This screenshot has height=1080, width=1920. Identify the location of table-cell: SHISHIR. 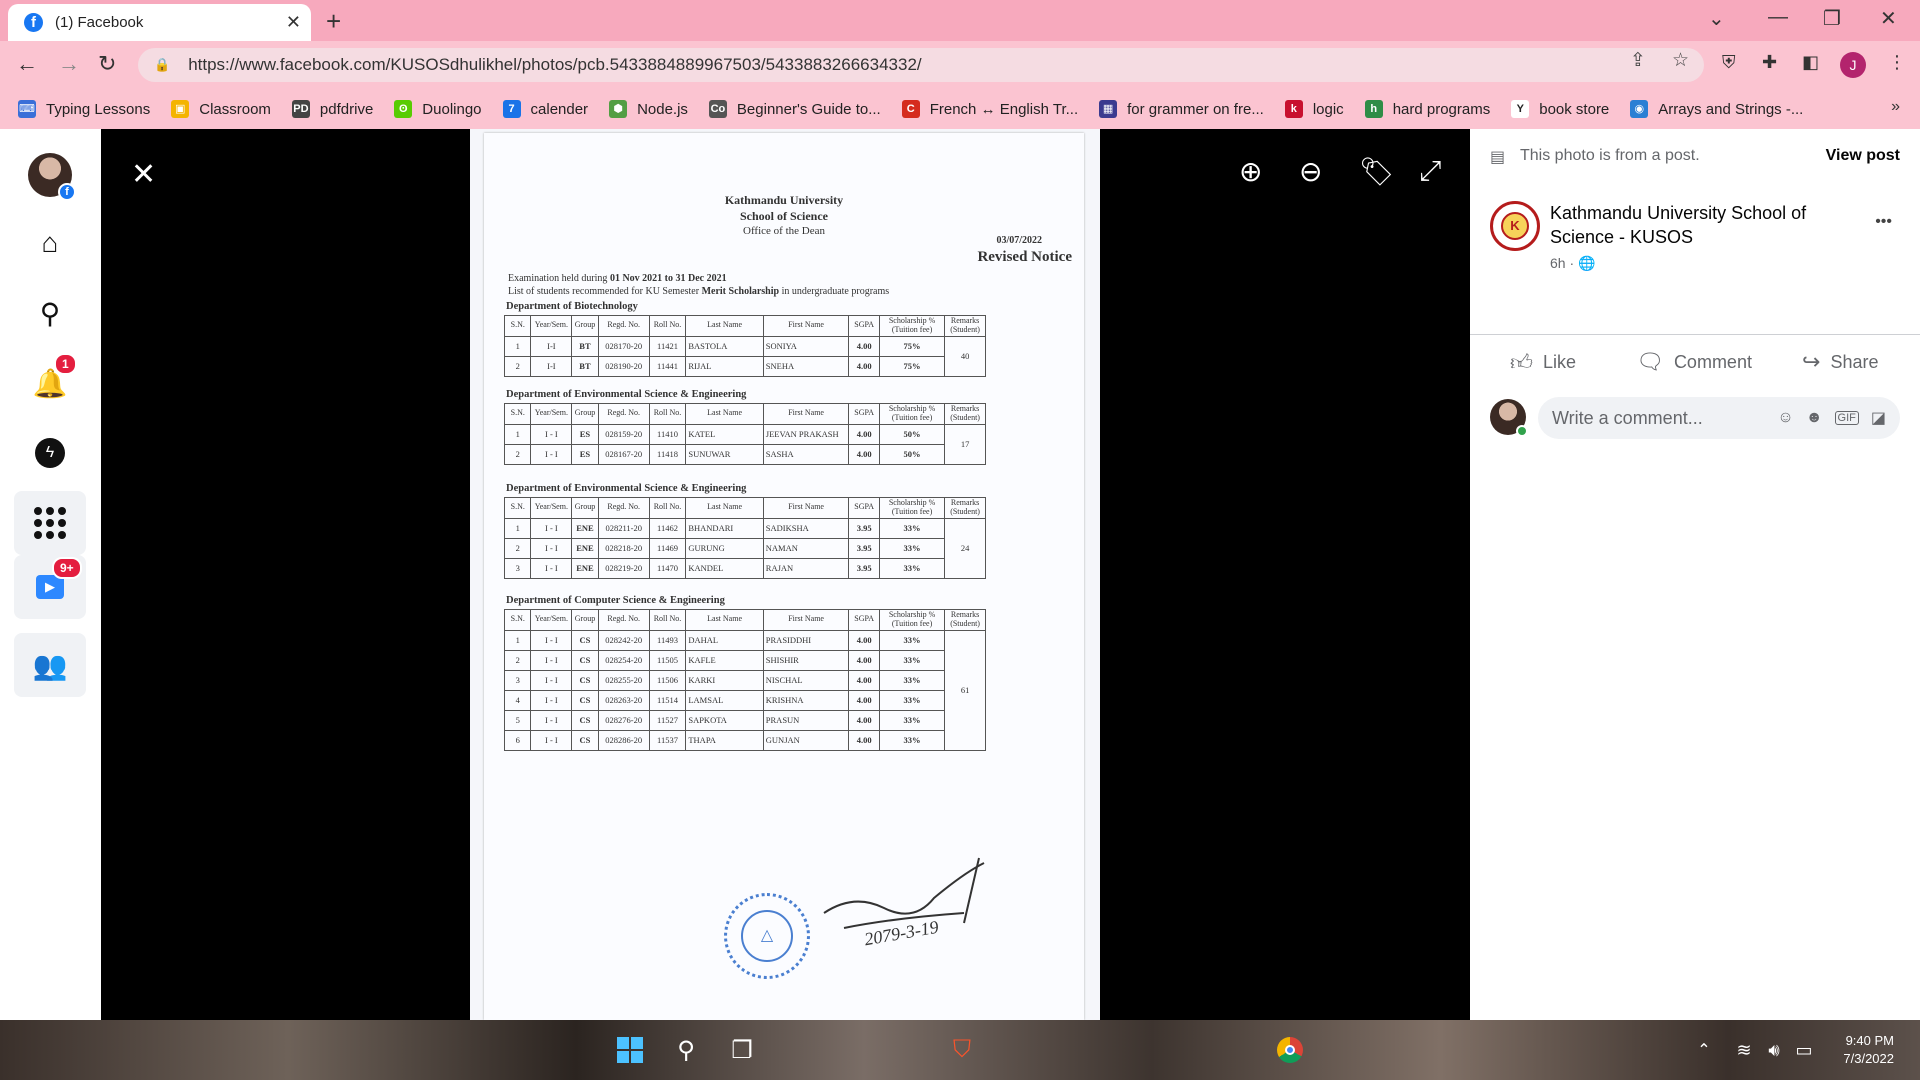
(806, 660).